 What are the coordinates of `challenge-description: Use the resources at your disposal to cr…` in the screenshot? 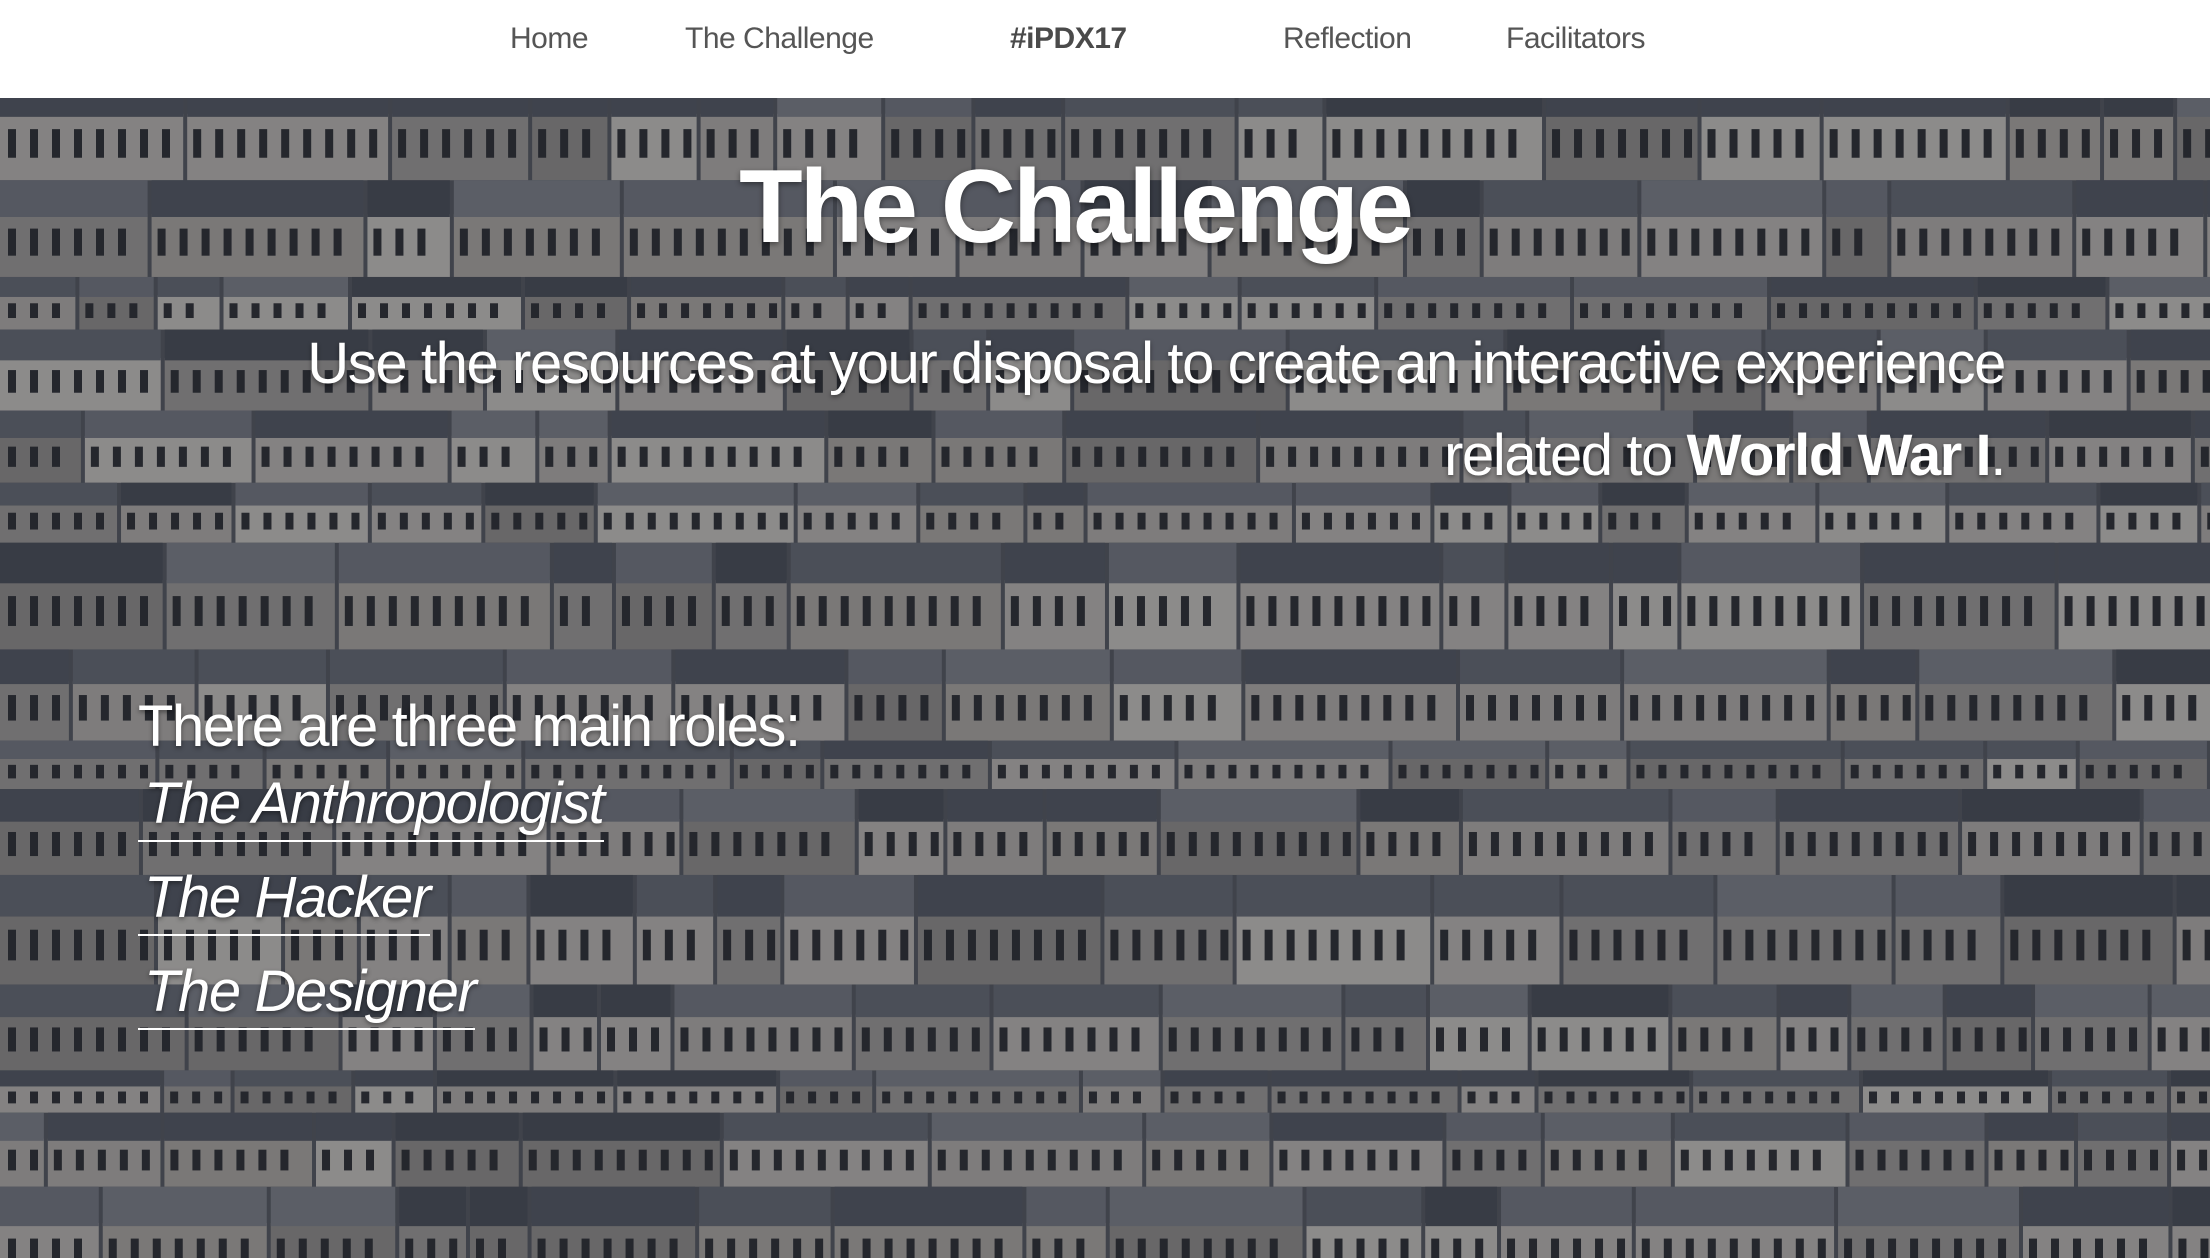 It's located at (1115, 410).